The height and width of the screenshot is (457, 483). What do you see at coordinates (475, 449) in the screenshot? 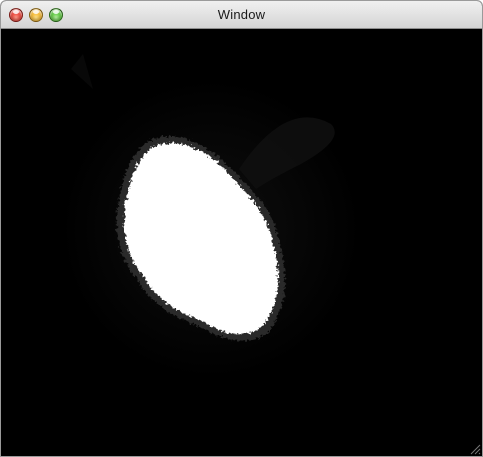
I see `resize-grip-icon` at bounding box center [475, 449].